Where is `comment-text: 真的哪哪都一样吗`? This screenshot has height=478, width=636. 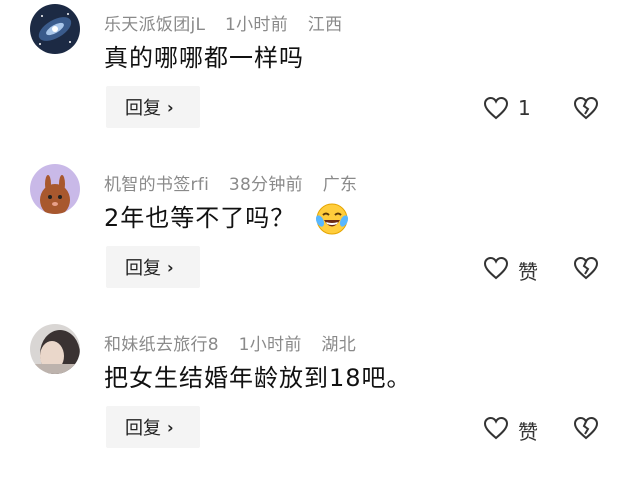
comment-text: 真的哪哪都一样吗 is located at coordinates (204, 58).